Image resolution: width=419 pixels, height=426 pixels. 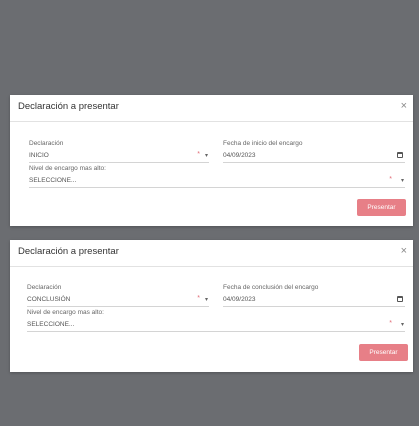 What do you see at coordinates (263, 143) in the screenshot?
I see `fecha-inicio-label: Fecha de inicio del encargo` at bounding box center [263, 143].